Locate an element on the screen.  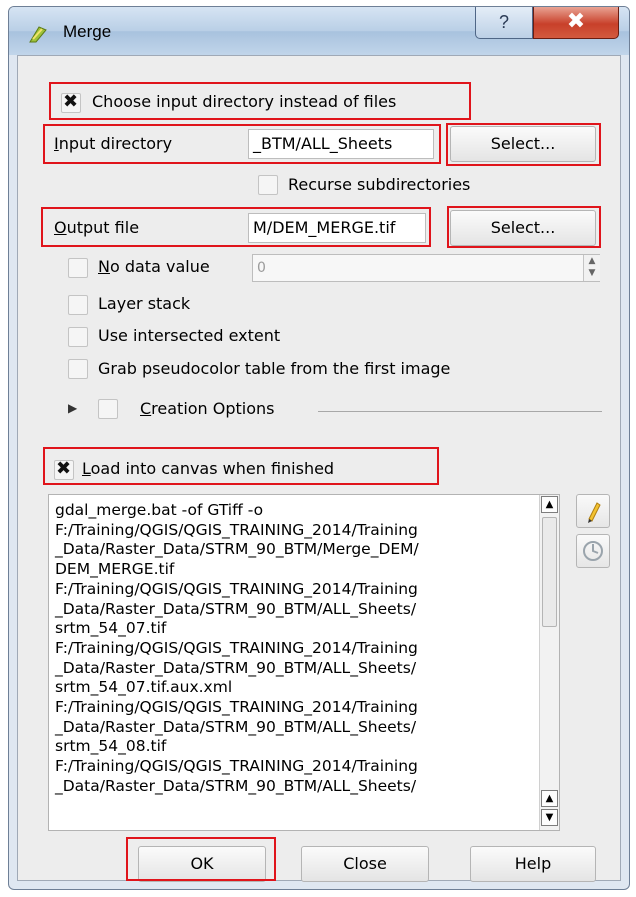
title-bar: Merge ? ✖ is located at coordinates (319, 31).